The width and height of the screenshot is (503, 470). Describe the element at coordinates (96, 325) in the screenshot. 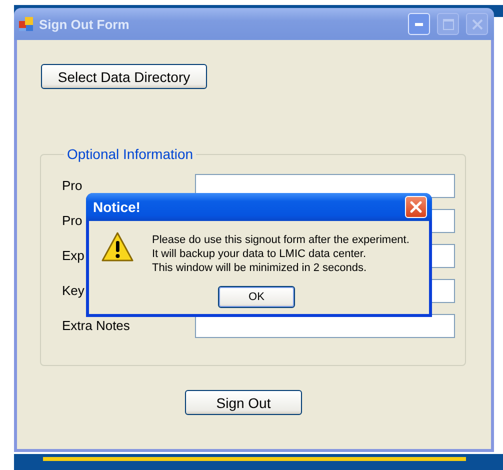

I see `field-label: Extra Notes` at that location.